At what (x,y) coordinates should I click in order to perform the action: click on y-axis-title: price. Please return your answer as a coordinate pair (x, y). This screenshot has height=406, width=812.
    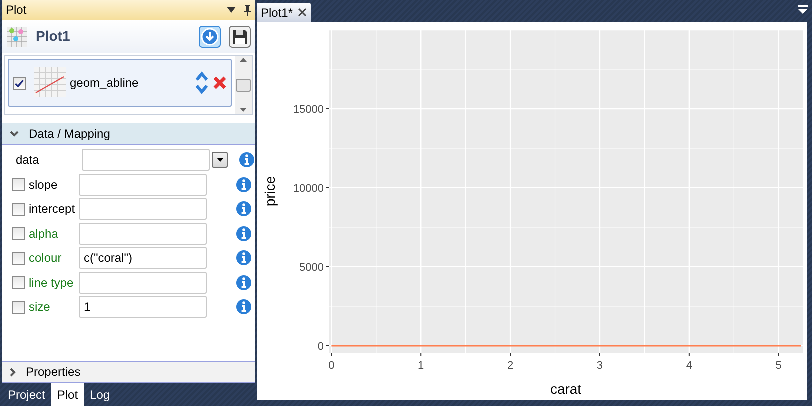
    Looking at the image, I should click on (270, 191).